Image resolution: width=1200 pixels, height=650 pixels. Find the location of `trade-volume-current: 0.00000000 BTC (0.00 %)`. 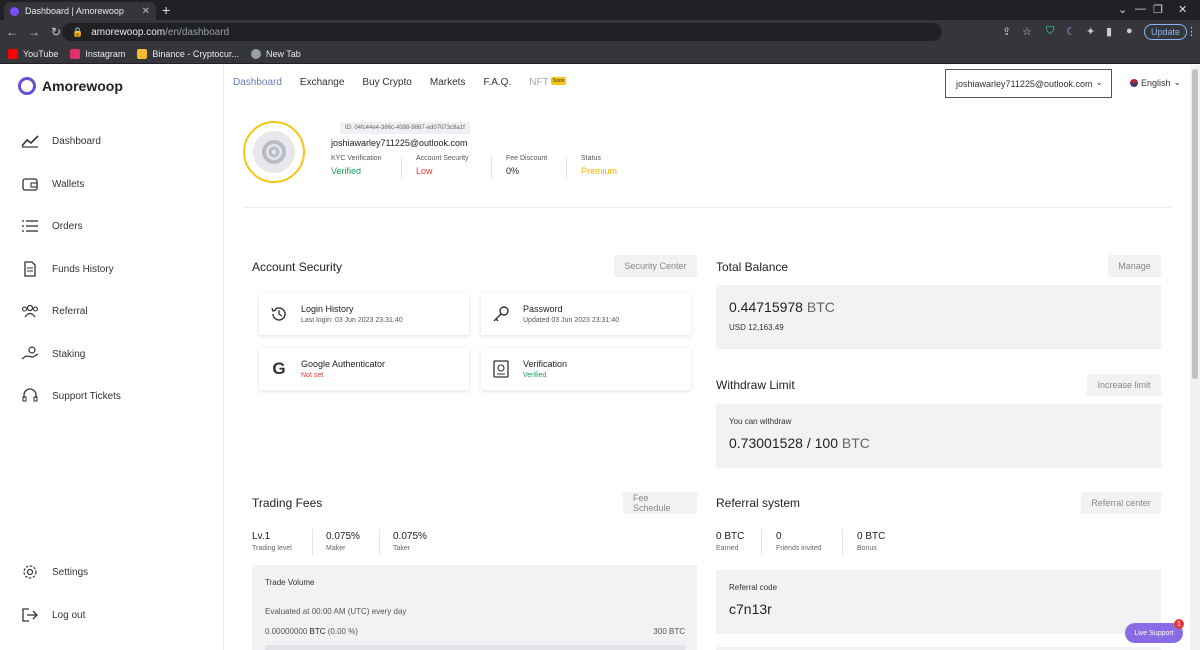

trade-volume-current: 0.00000000 BTC (0.00 %) is located at coordinates (311, 631).